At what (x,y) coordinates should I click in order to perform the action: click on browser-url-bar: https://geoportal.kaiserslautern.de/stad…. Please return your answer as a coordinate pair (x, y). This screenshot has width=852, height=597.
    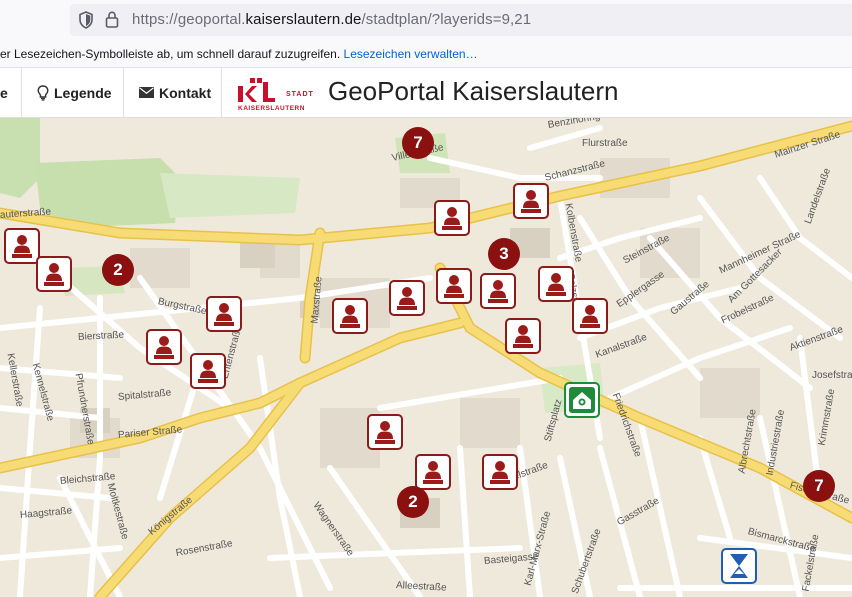
    Looking at the image, I should click on (426, 20).